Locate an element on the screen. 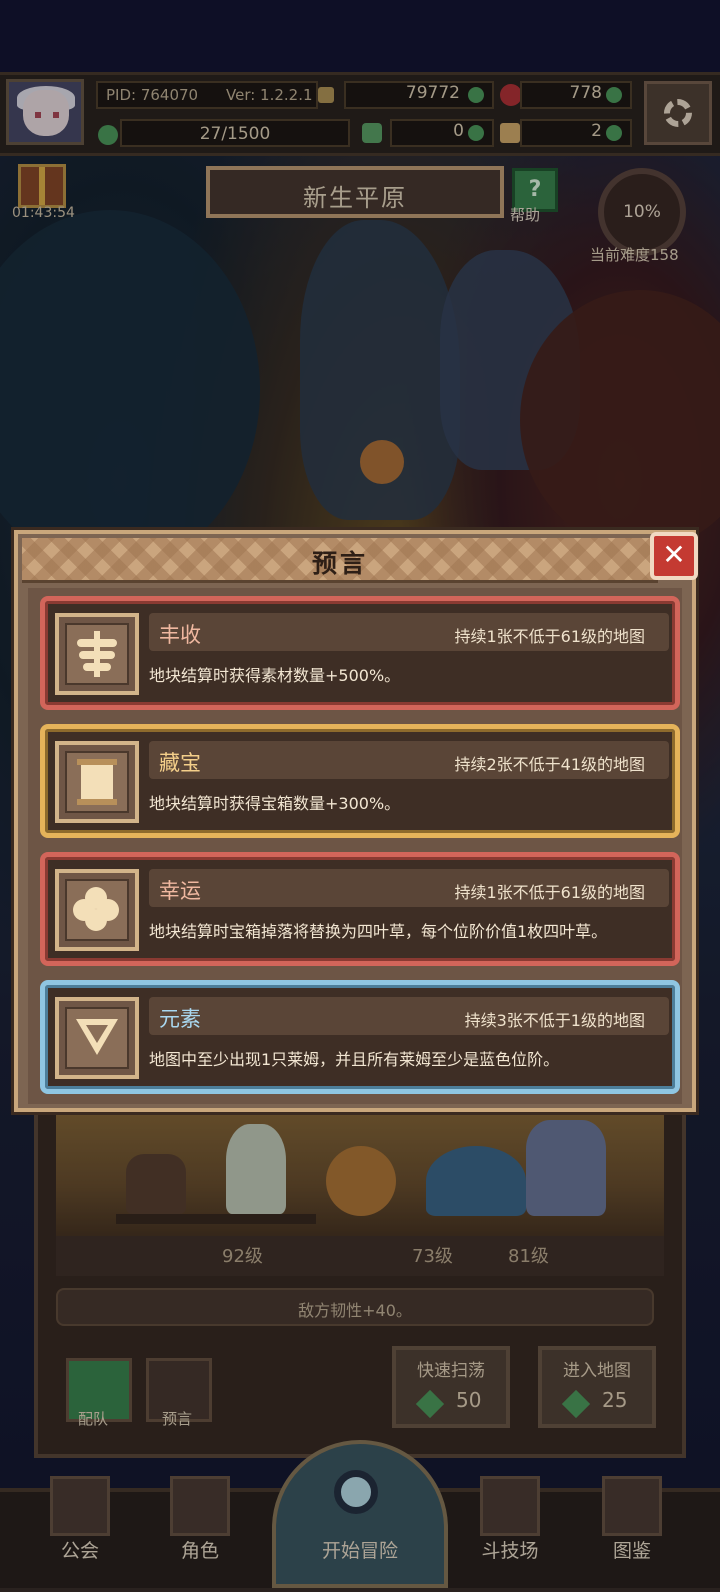 This screenshot has width=720, height=1592. prophecy-card-harvest: 丰收 持续1张不低于61级的地图 地块结算时获得素材数量+500%。 is located at coordinates (360, 653).